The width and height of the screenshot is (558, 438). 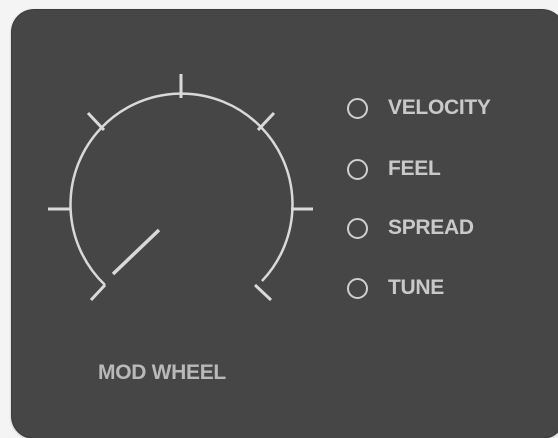 I want to click on option-tune: TUNE, so click(x=395, y=288).